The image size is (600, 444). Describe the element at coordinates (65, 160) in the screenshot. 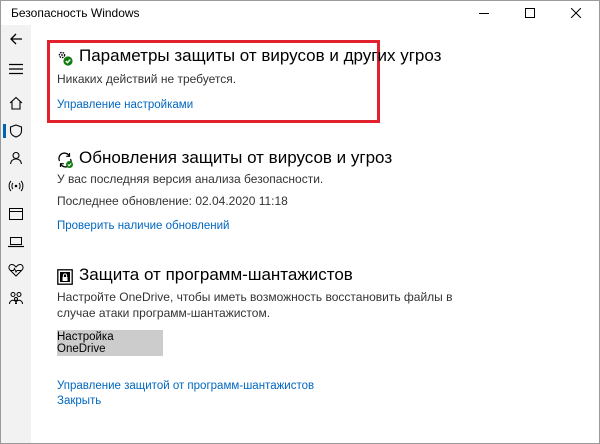

I see `refresh-shield-icon` at that location.